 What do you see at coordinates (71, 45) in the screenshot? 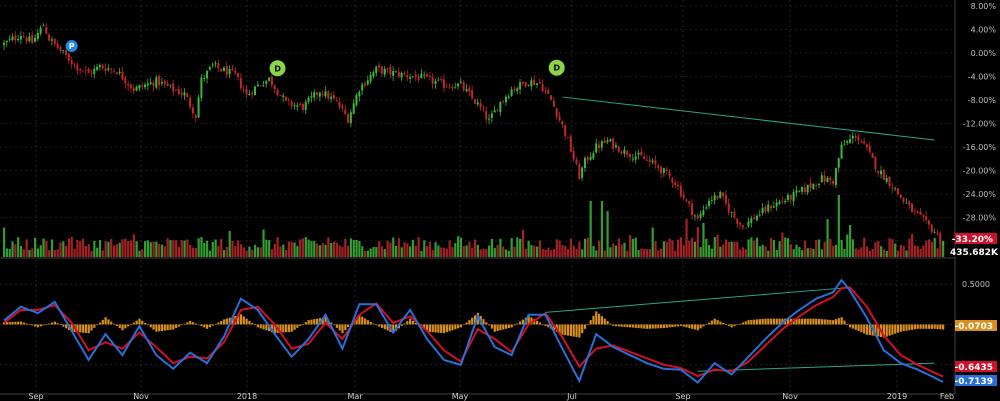
I see `marker-p: P` at bounding box center [71, 45].